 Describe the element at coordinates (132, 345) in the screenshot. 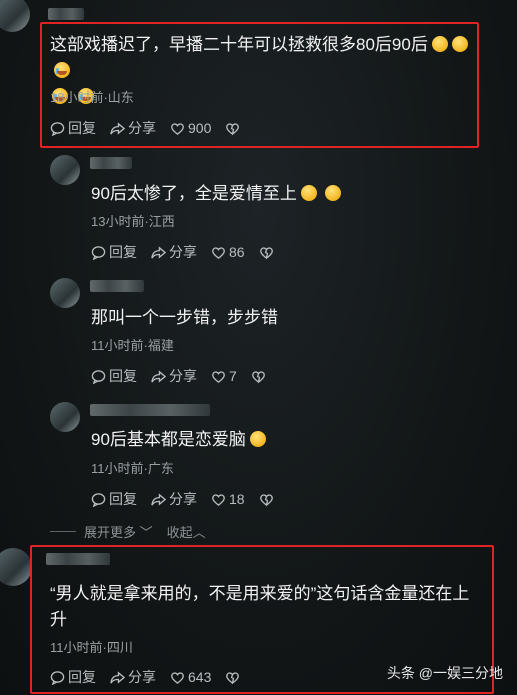

I see `comment-meta: 11小时前·福建` at that location.